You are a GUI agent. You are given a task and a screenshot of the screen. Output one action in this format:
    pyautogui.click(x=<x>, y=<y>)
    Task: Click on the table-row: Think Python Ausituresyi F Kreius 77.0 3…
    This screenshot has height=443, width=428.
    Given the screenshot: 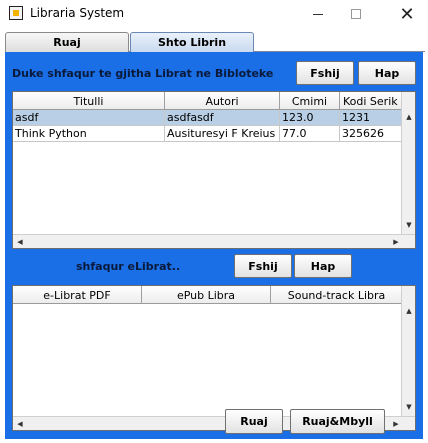 What is the action you would take?
    pyautogui.click(x=208, y=134)
    